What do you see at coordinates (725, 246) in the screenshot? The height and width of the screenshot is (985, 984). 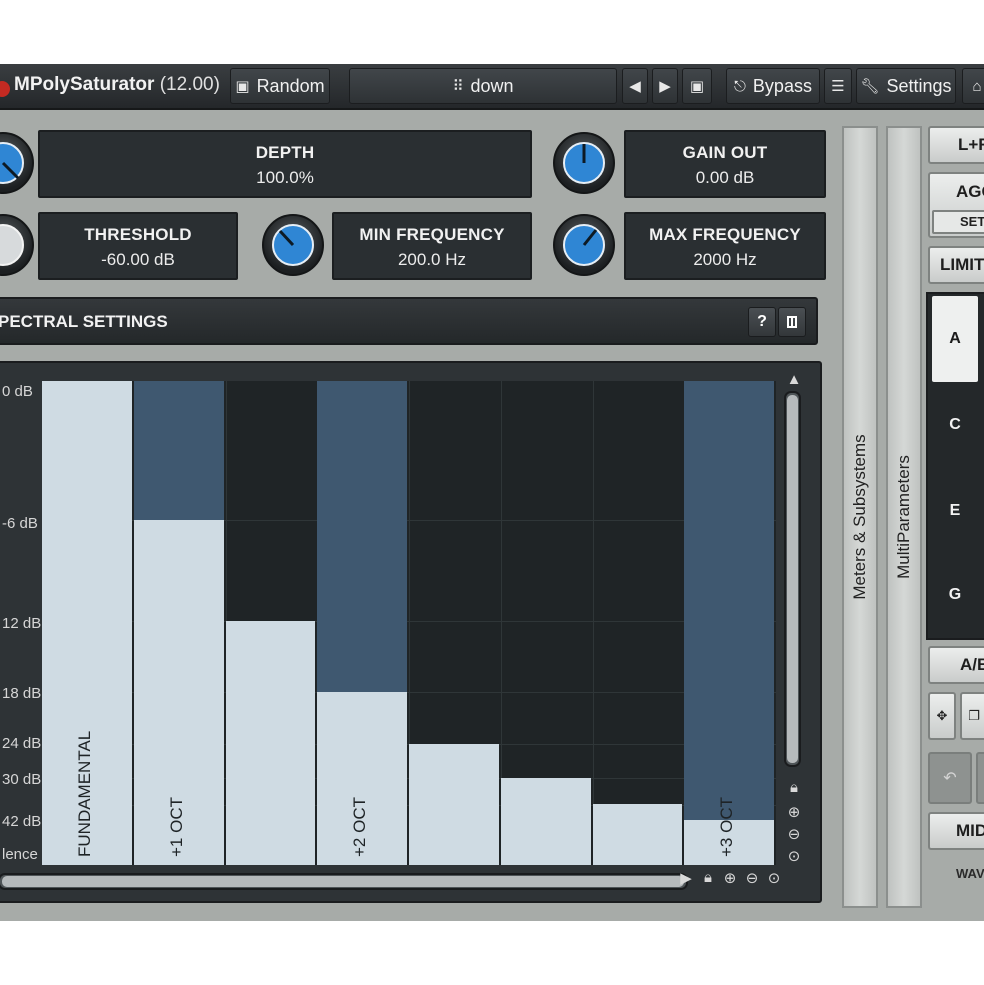 I see `max-frequency-panel: MAX FREQUENCY 2000 Hz` at bounding box center [725, 246].